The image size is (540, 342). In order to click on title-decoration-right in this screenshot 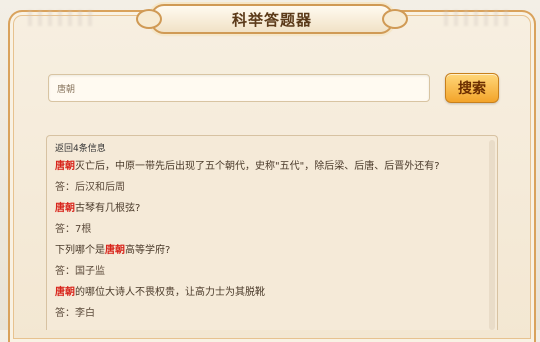, I will do `click(473, 18)`.